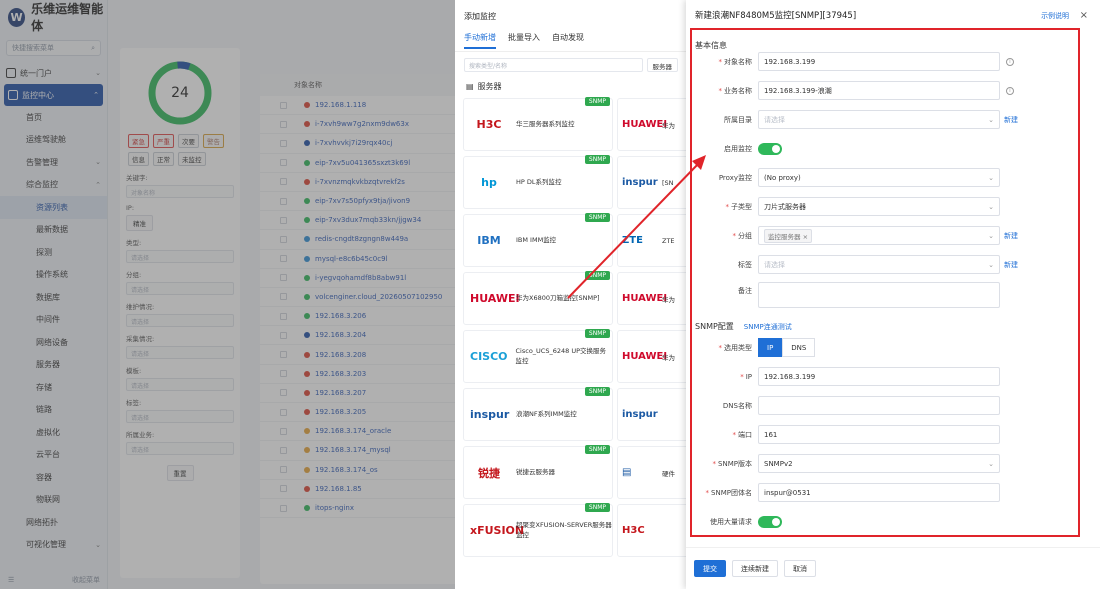 The image size is (1100, 589). I want to click on row-port: * 端口 161, so click(893, 434).